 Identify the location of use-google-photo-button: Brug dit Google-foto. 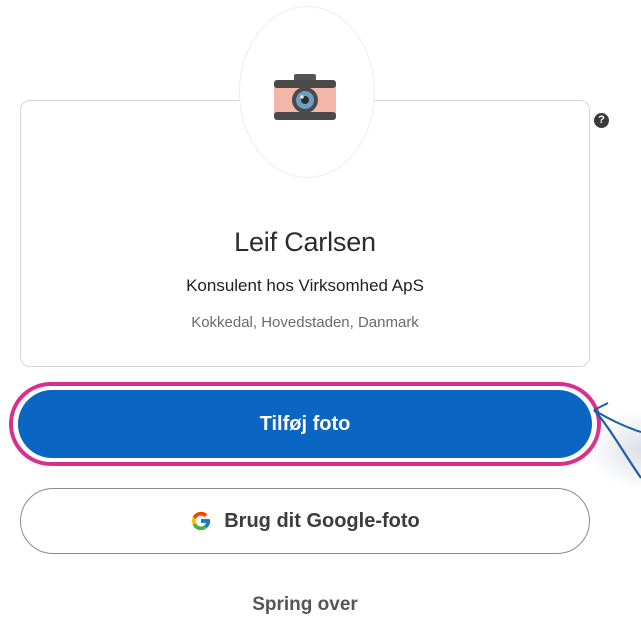
(305, 521).